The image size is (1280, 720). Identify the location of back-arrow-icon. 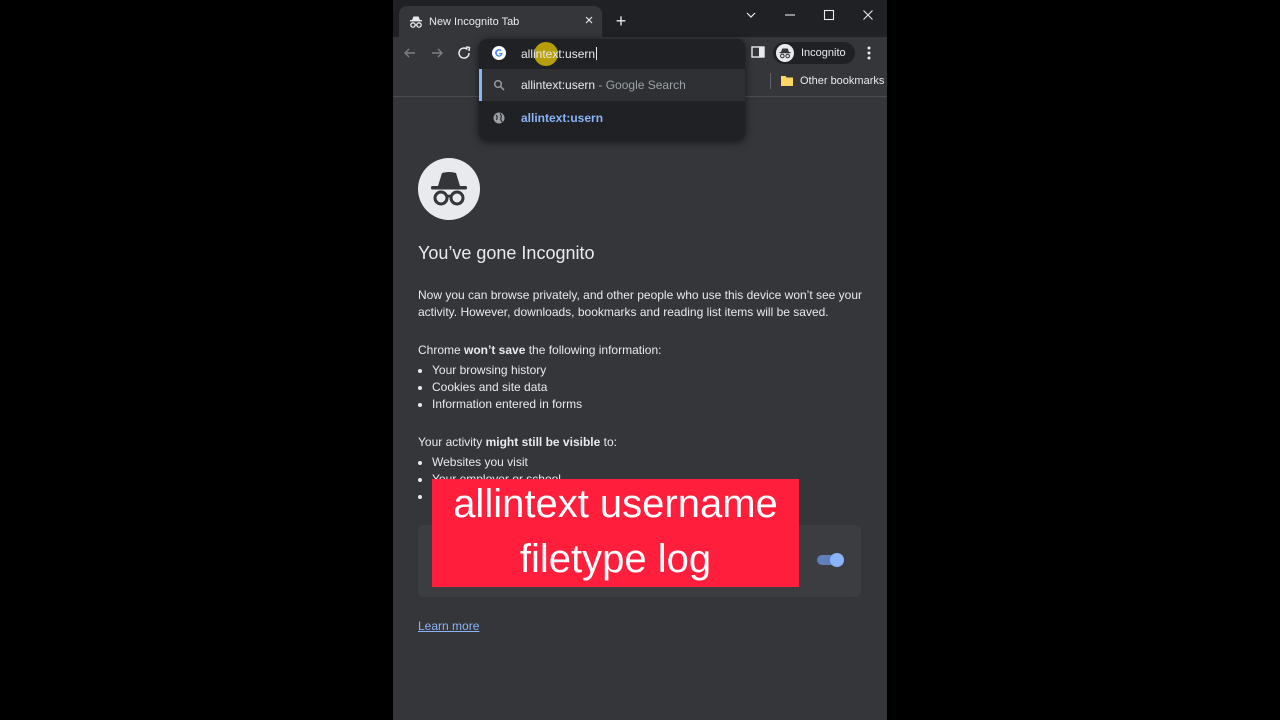
(410, 53).